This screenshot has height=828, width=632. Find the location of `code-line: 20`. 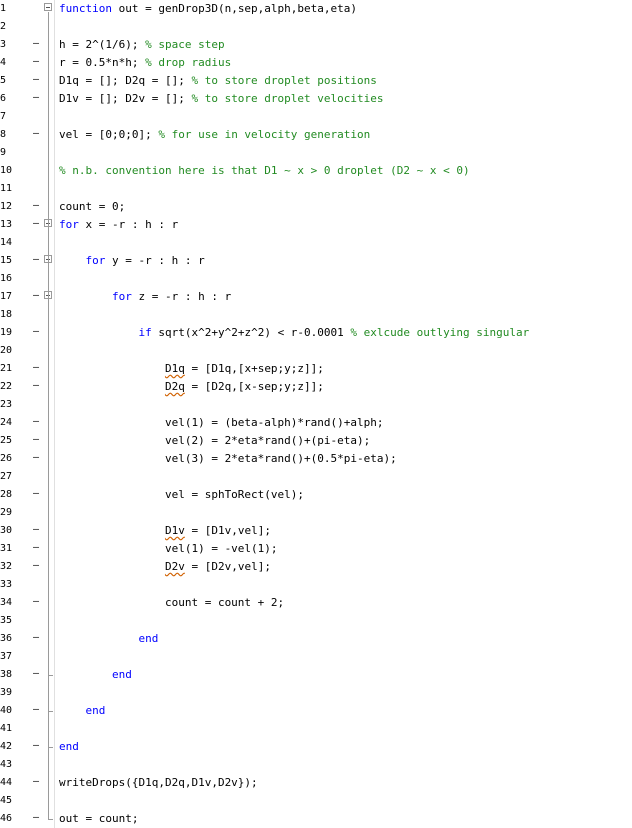

code-line: 20 is located at coordinates (316, 351).